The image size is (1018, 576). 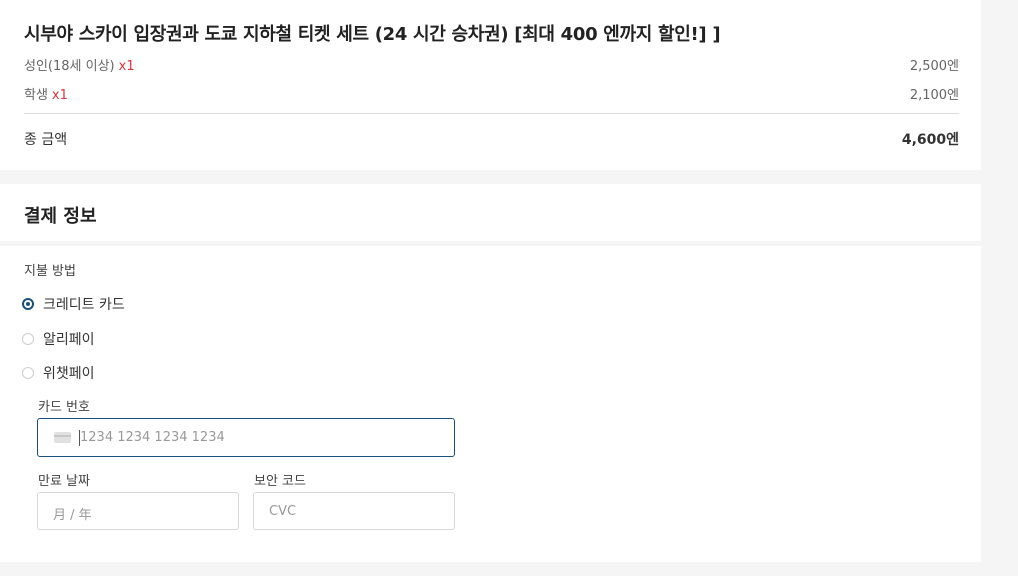 What do you see at coordinates (934, 66) in the screenshot?
I see `line-item-price: 2,500엔` at bounding box center [934, 66].